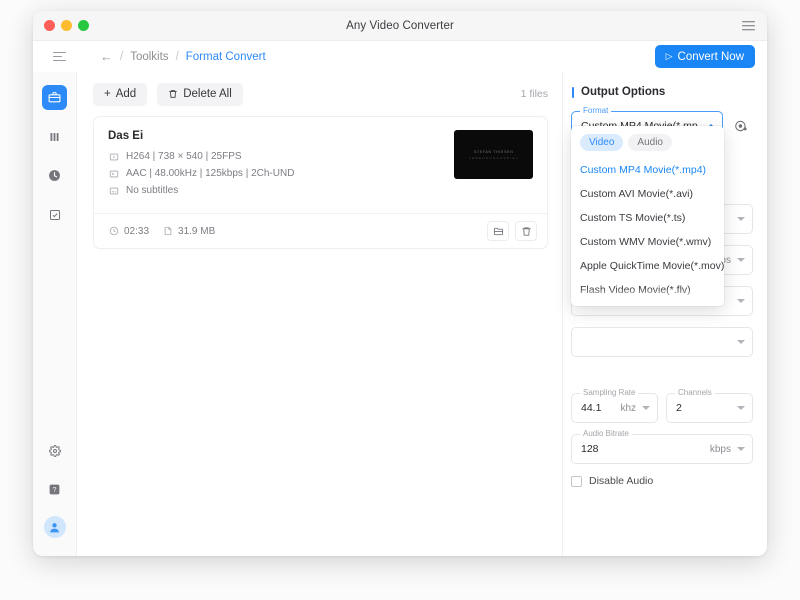 This screenshot has width=800, height=600. Describe the element at coordinates (534, 94) in the screenshot. I see `file-count-label: 1 files` at that location.